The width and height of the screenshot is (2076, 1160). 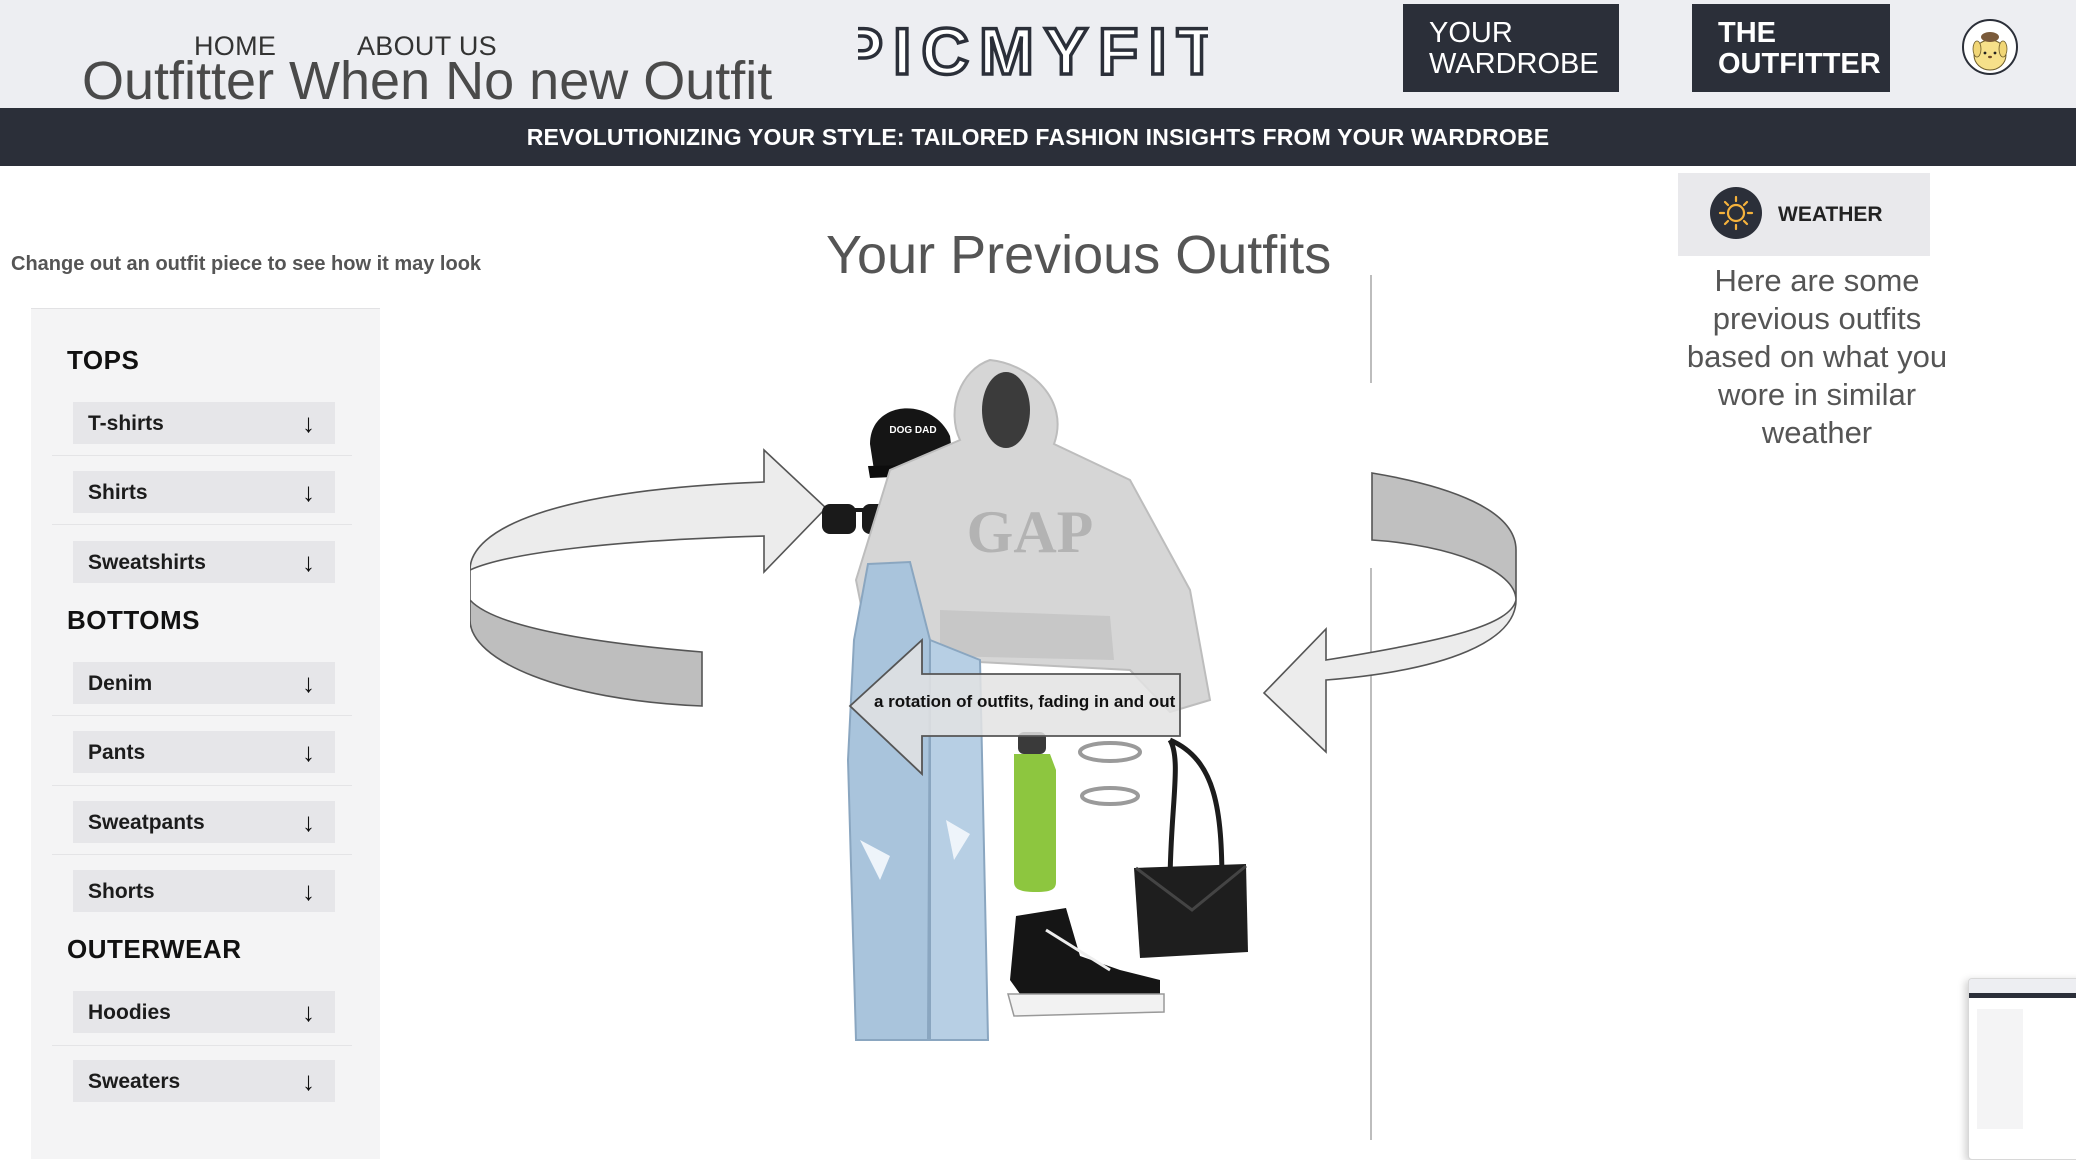 I want to click on dropdown-tshirts: T-shirts ↓, so click(x=204, y=423).